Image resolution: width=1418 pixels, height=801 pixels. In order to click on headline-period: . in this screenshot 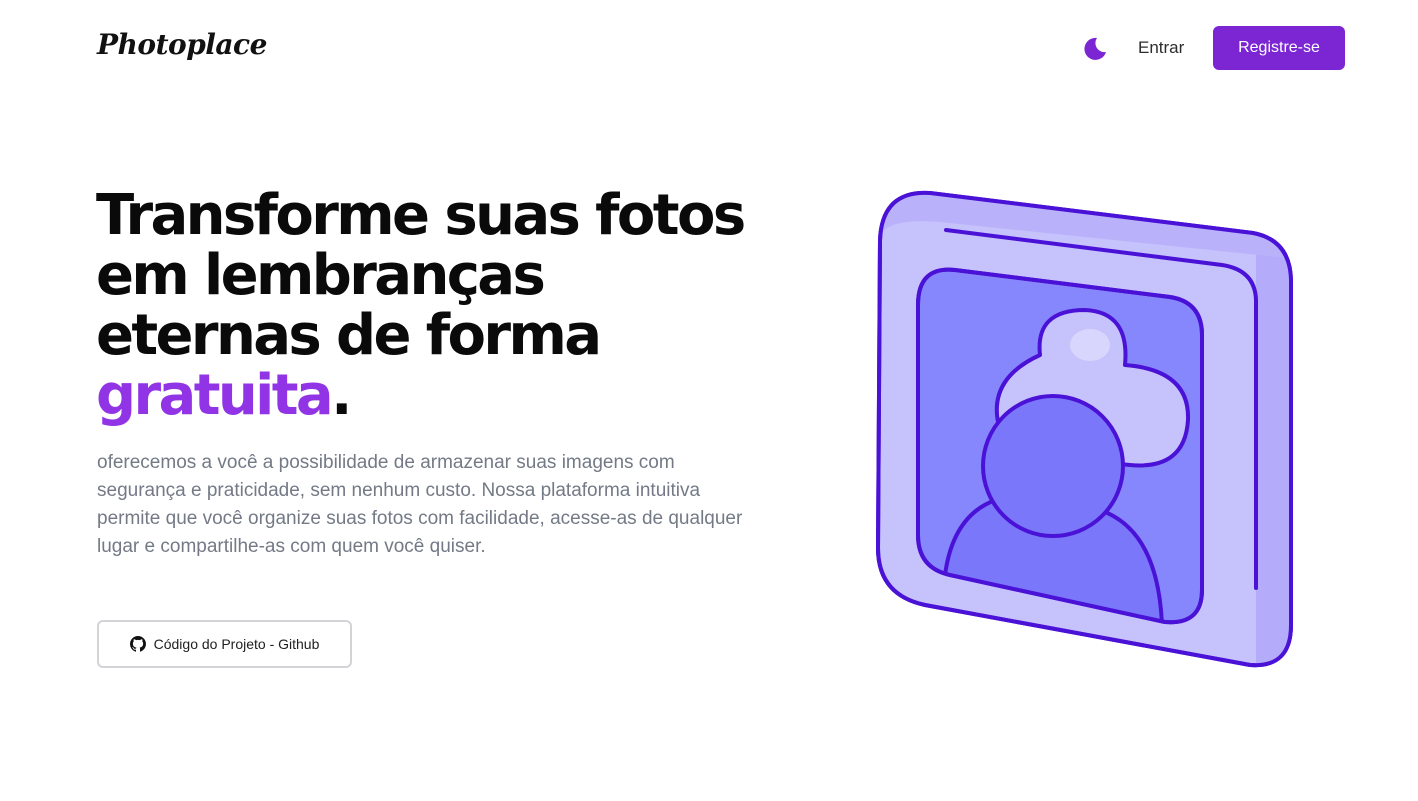, I will do `click(341, 395)`.